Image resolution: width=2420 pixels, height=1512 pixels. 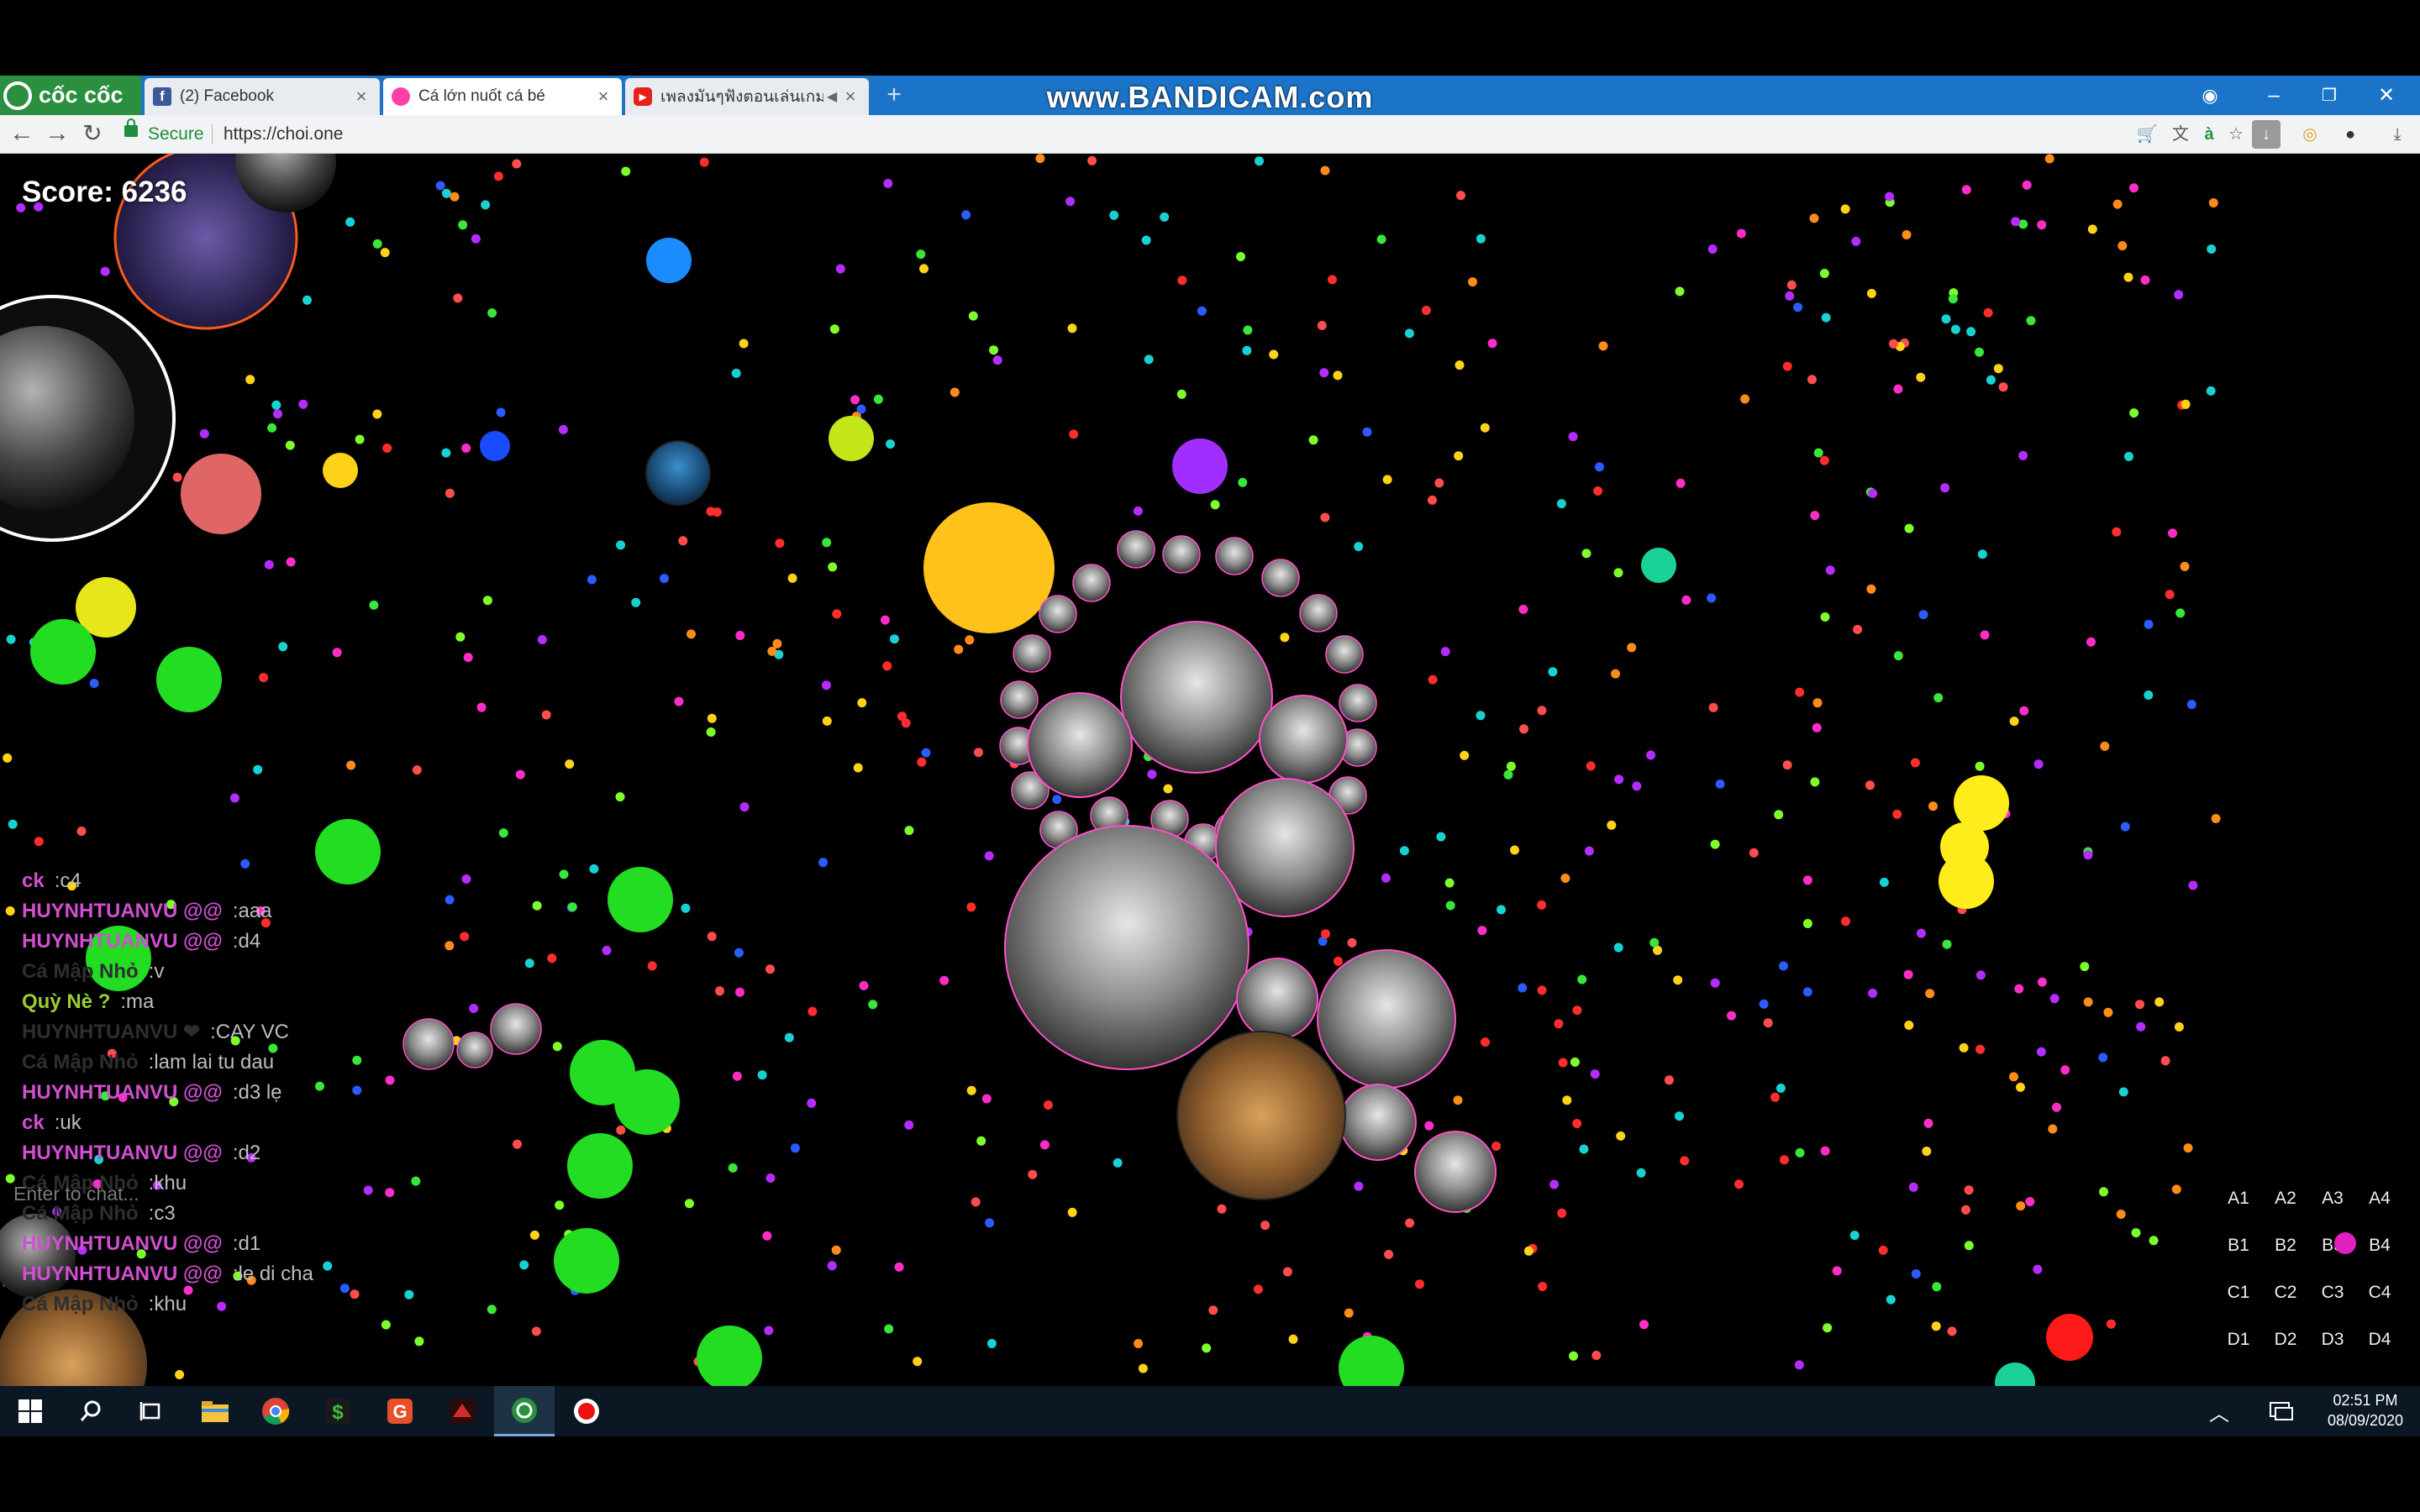 I want to click on account-icon: ◉, so click(x=2210, y=96).